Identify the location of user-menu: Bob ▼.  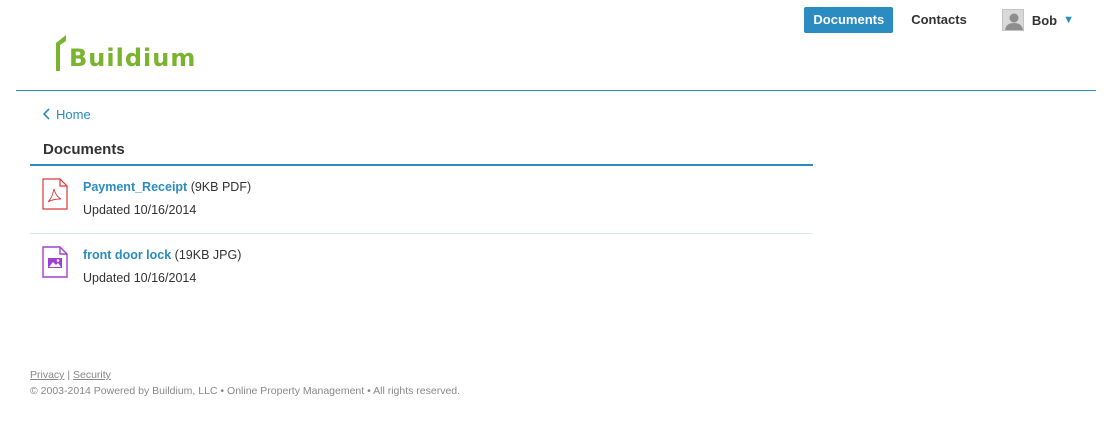
(1037, 20).